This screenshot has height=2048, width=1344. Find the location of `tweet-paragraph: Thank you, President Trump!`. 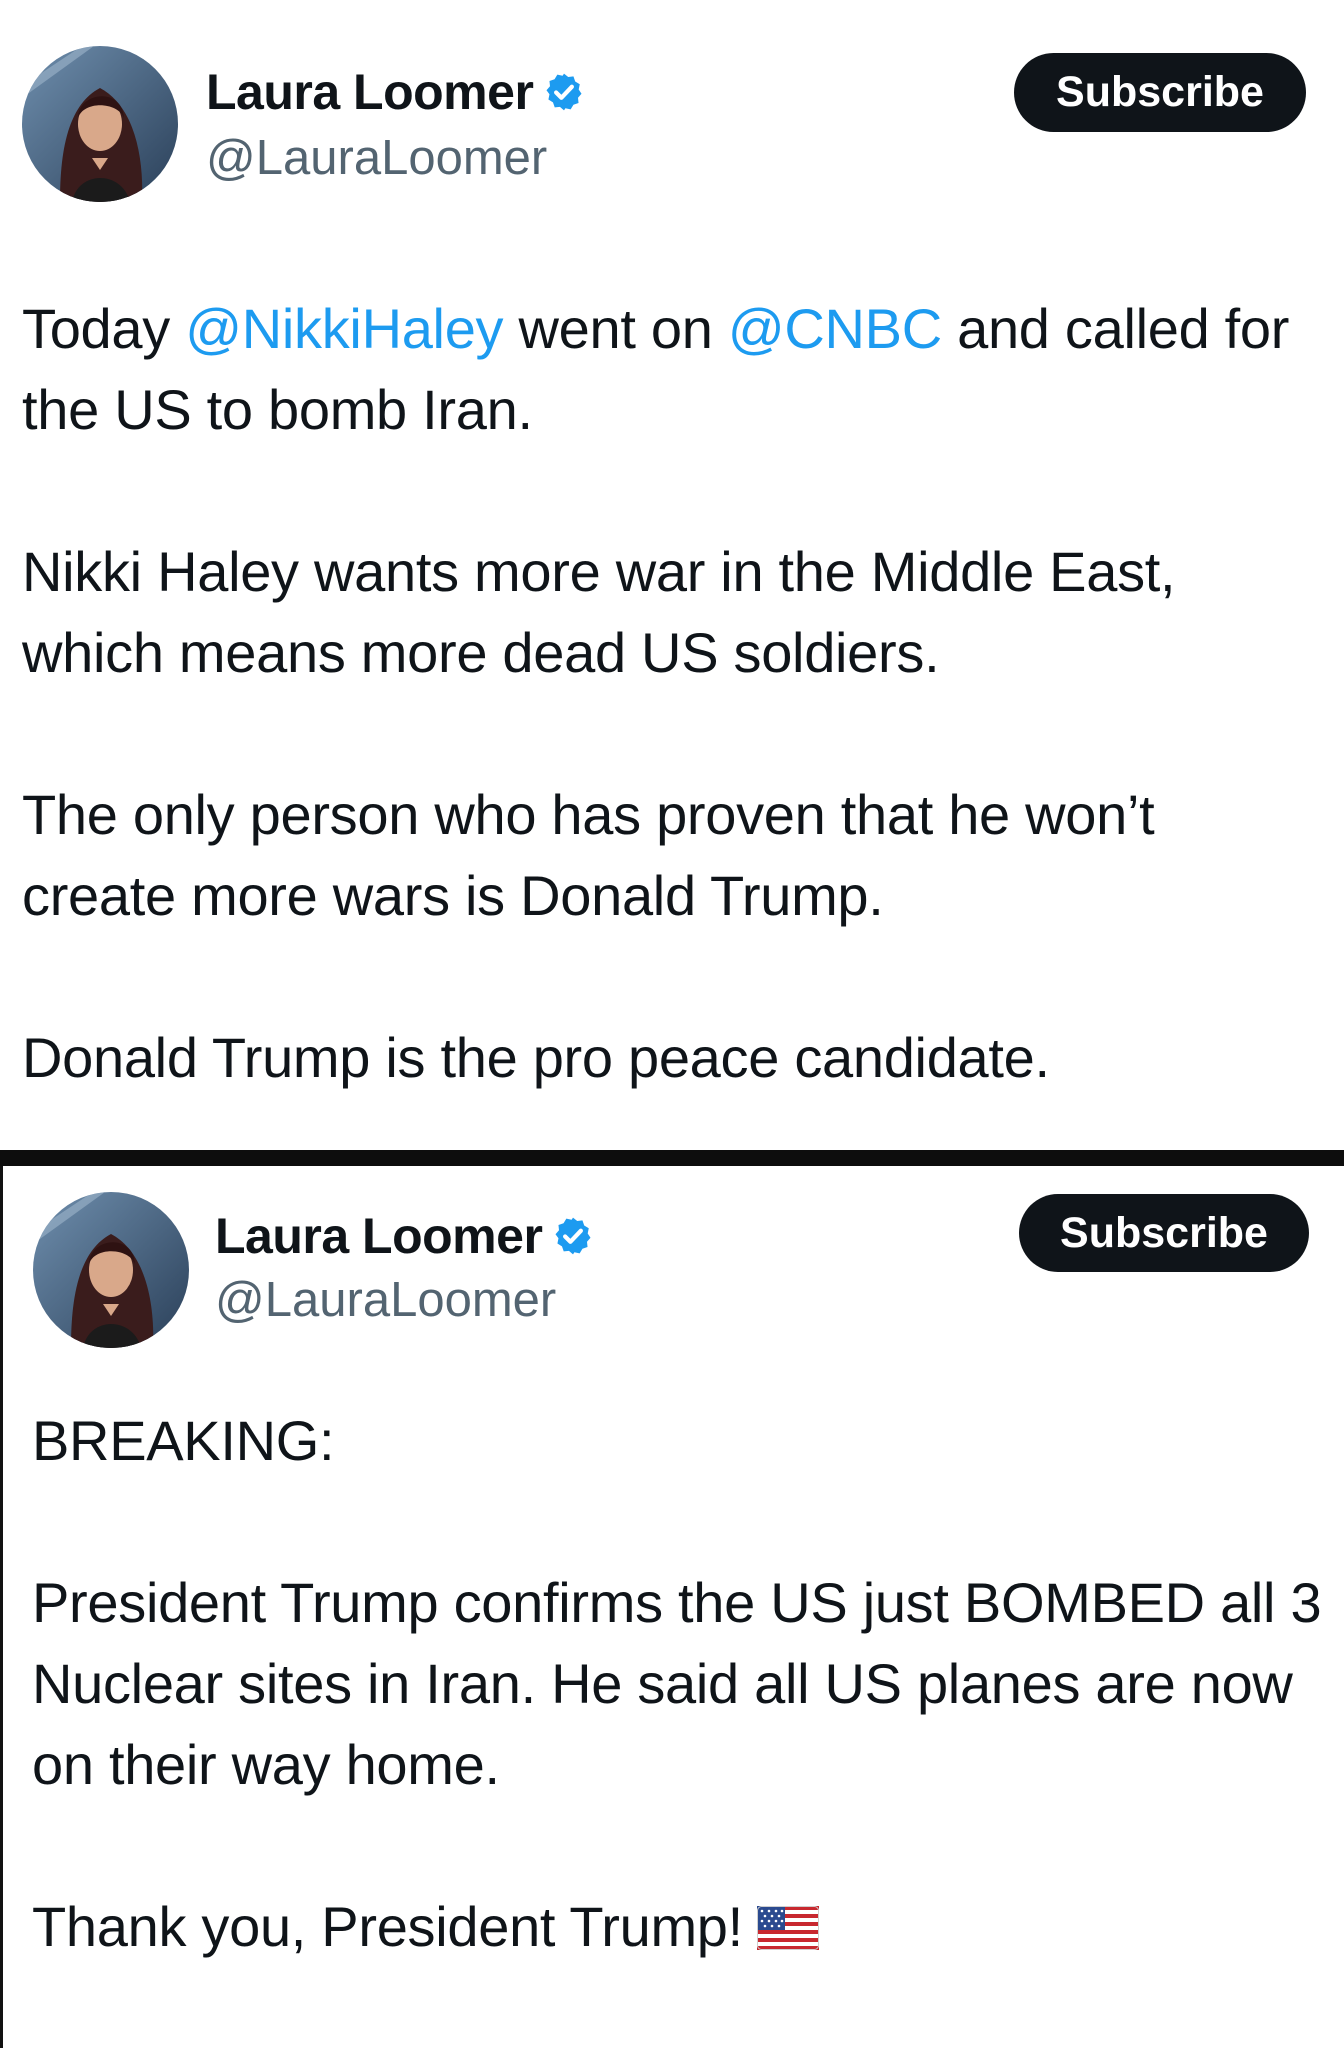

tweet-paragraph: Thank you, President Trump! is located at coordinates (677, 1928).